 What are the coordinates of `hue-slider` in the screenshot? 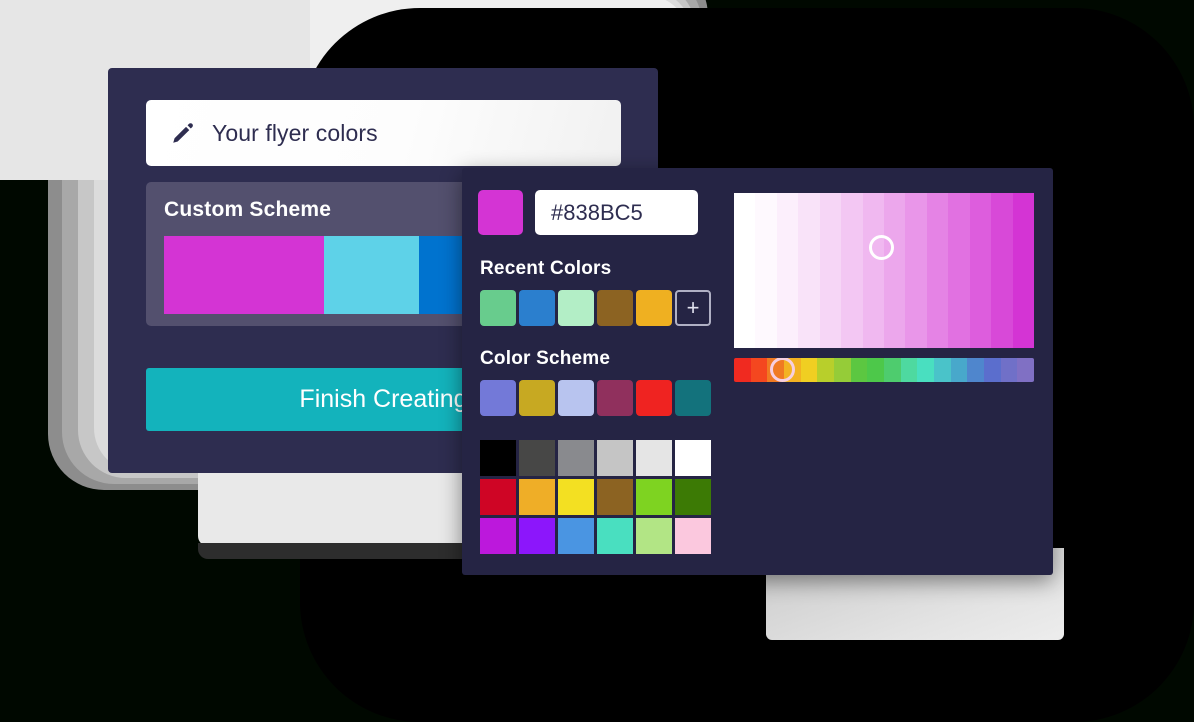 It's located at (884, 370).